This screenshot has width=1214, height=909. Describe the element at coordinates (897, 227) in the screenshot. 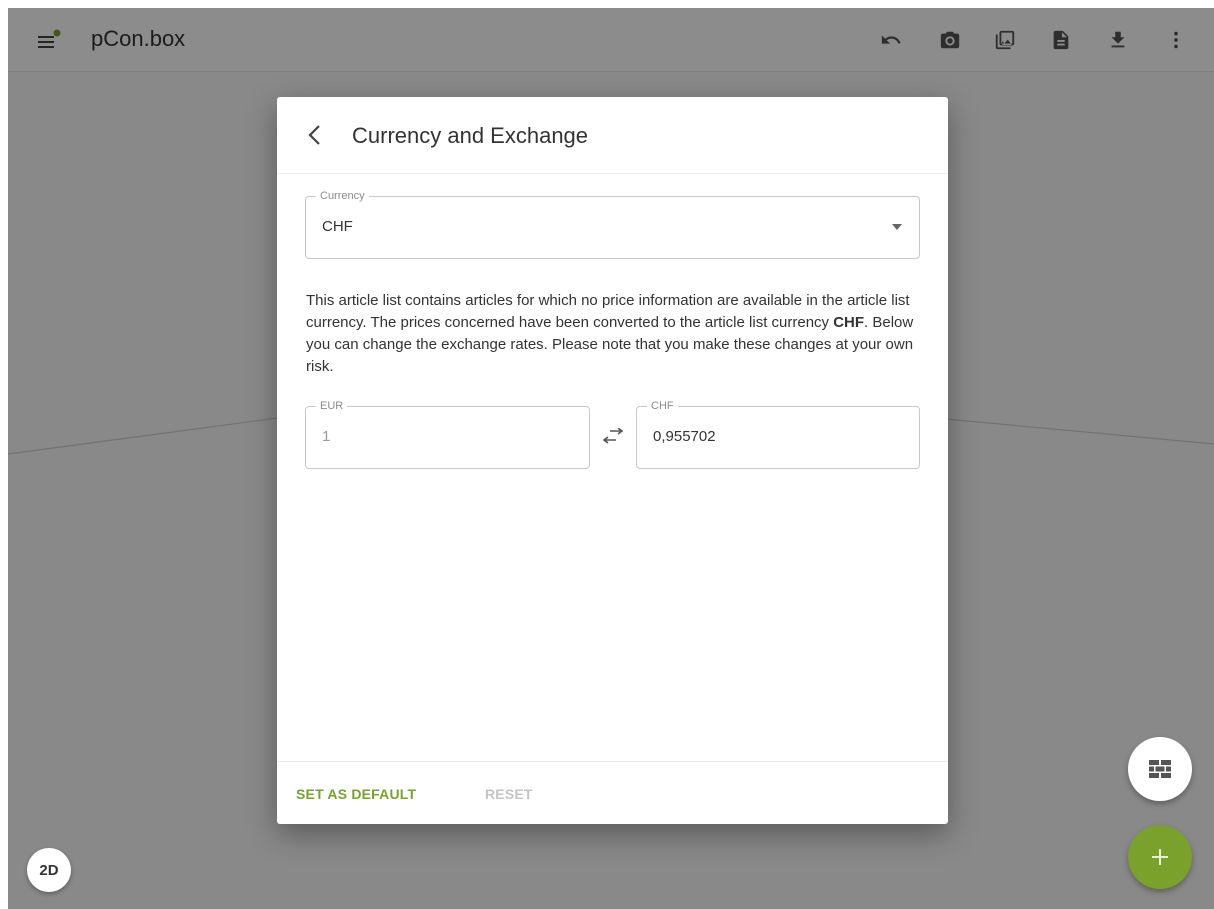

I see `dropdown-arrow-icon` at that location.